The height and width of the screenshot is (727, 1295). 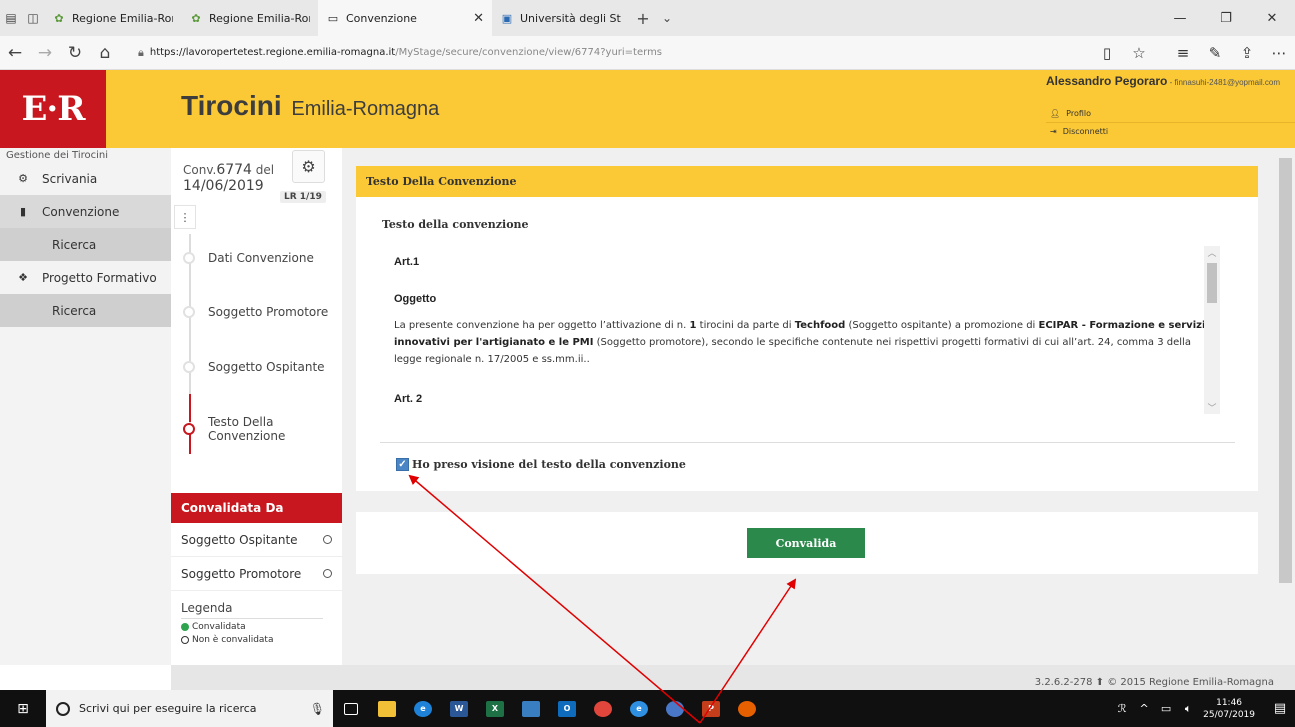 I want to click on page-scrollbar, so click(x=1285, y=406).